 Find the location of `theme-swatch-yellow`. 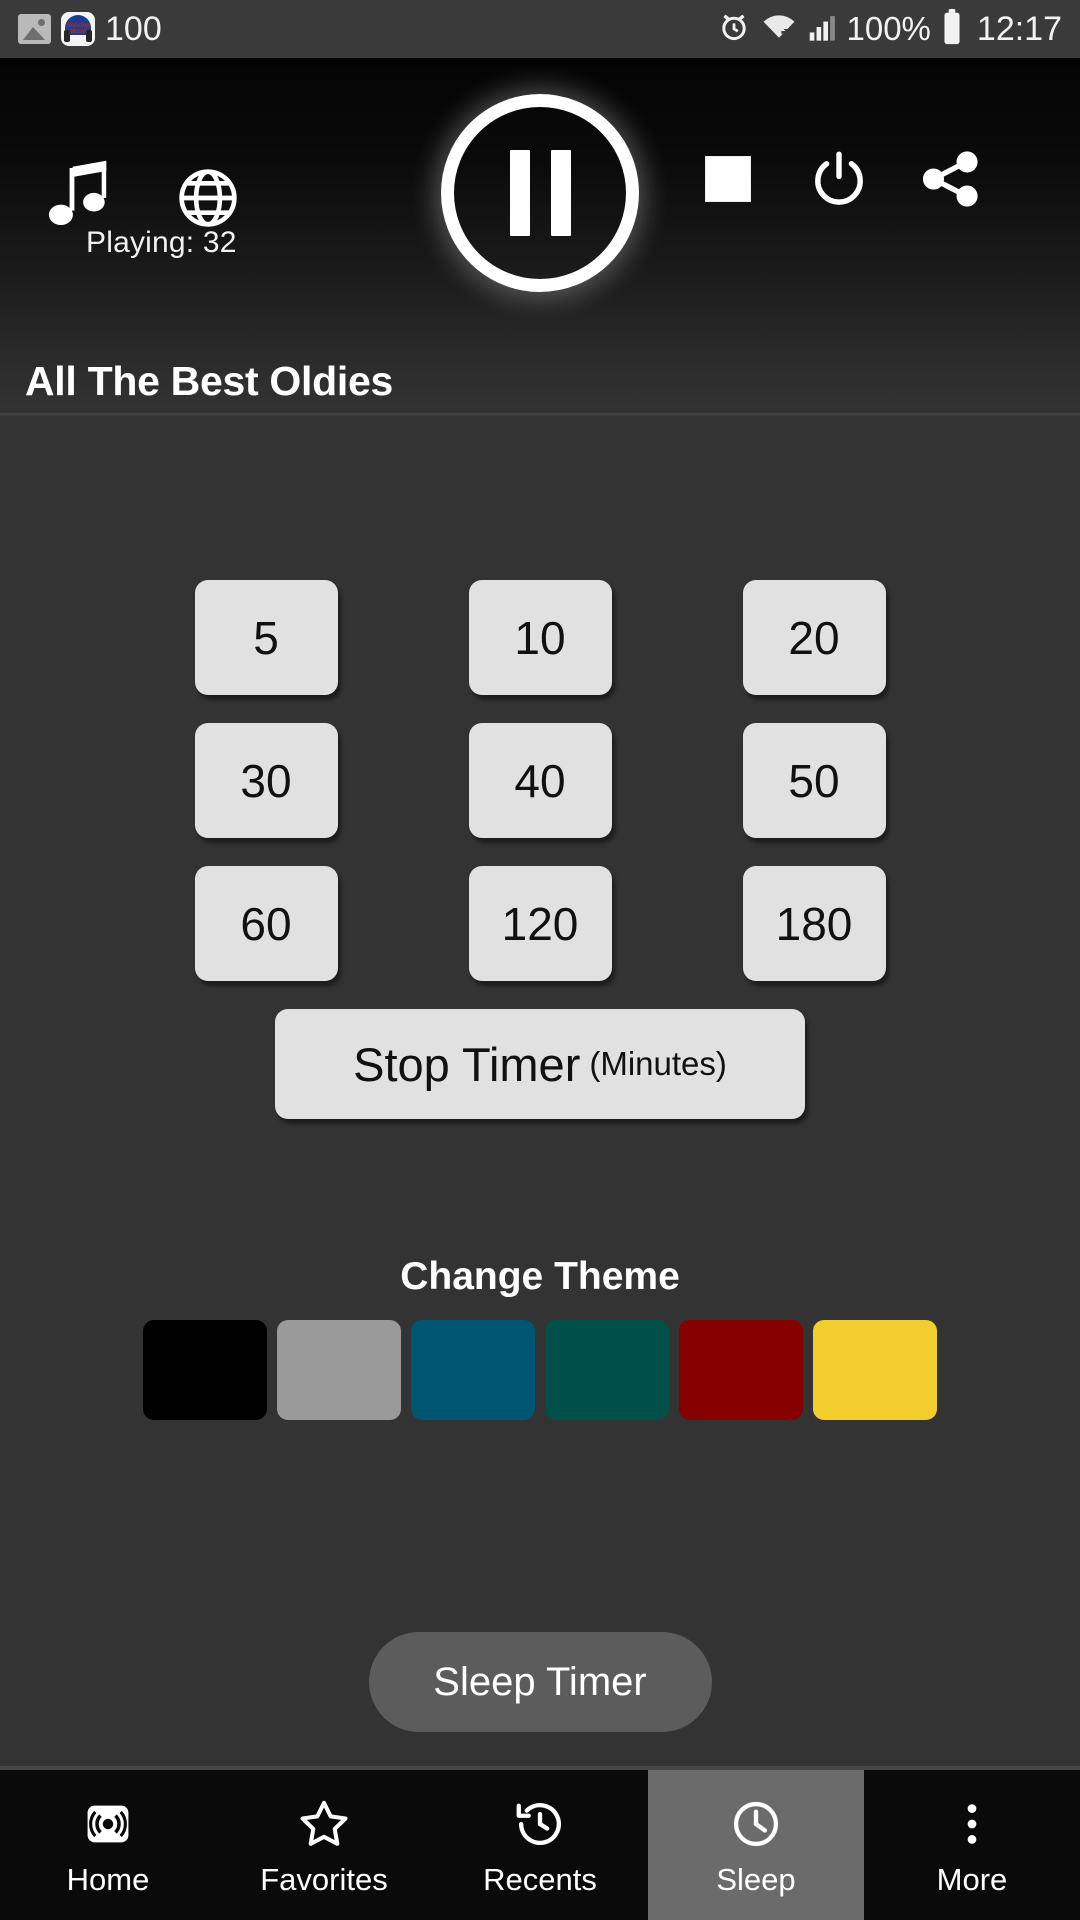

theme-swatch-yellow is located at coordinates (875, 1370).